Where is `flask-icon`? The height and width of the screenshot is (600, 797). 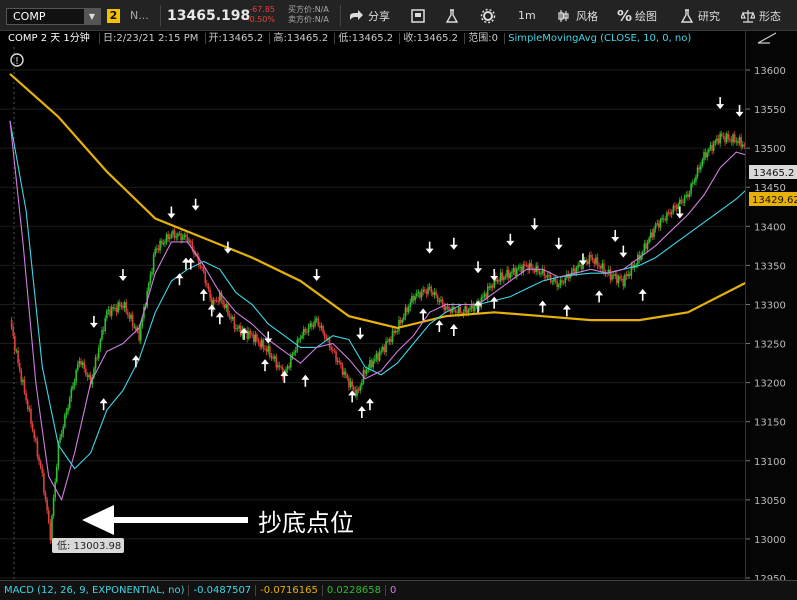 flask-icon is located at coordinates (687, 15).